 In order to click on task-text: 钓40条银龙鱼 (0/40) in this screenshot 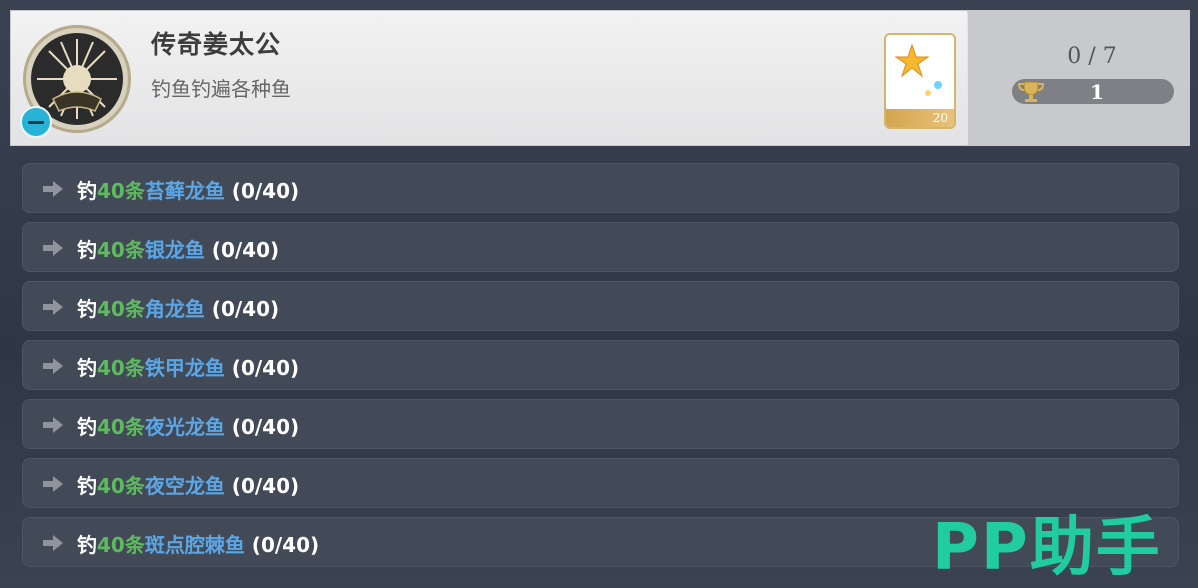, I will do `click(178, 248)`.